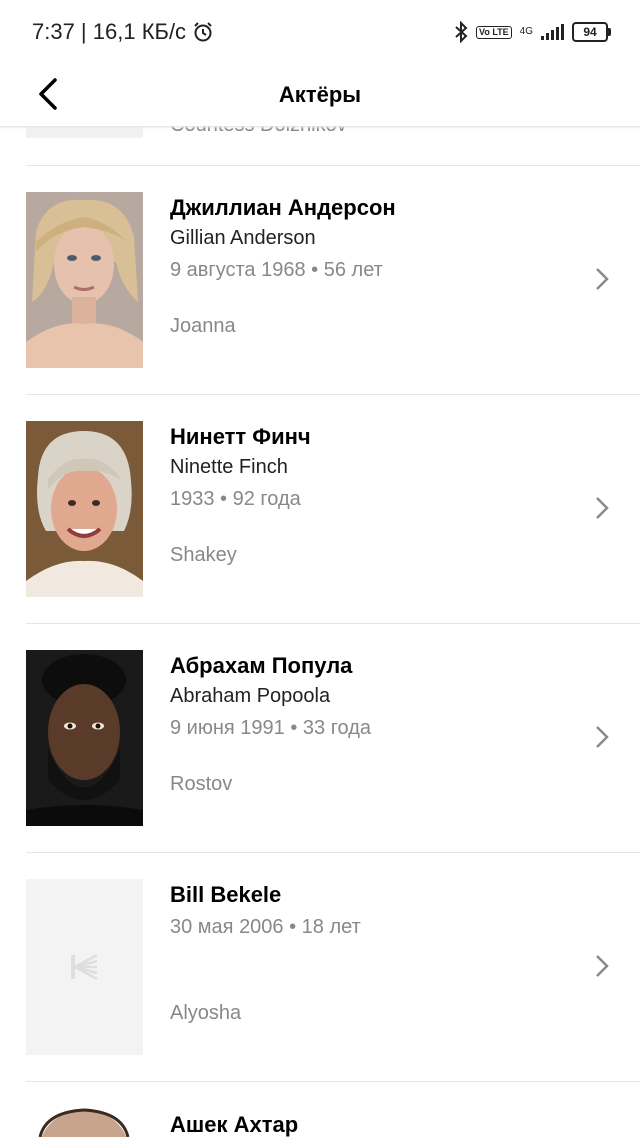 This screenshot has width=640, height=1138. Describe the element at coordinates (229, 467) in the screenshot. I see `actor-original-name: Ninette Finch` at that location.